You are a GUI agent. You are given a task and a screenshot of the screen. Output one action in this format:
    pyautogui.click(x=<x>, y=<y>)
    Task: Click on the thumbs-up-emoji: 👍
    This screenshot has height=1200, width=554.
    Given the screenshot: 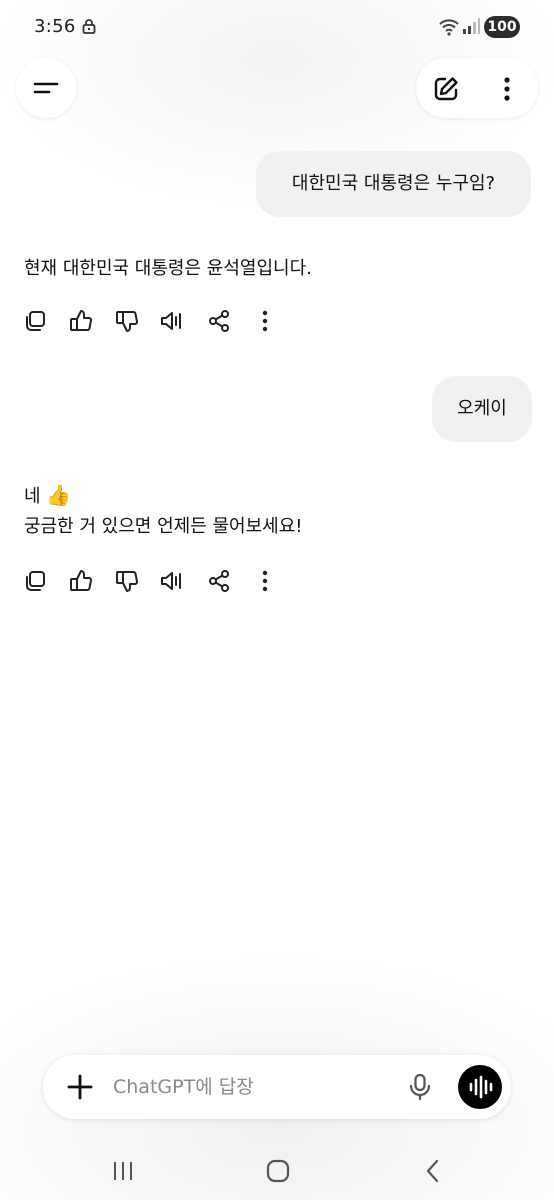 What is the action you would take?
    pyautogui.click(x=59, y=495)
    